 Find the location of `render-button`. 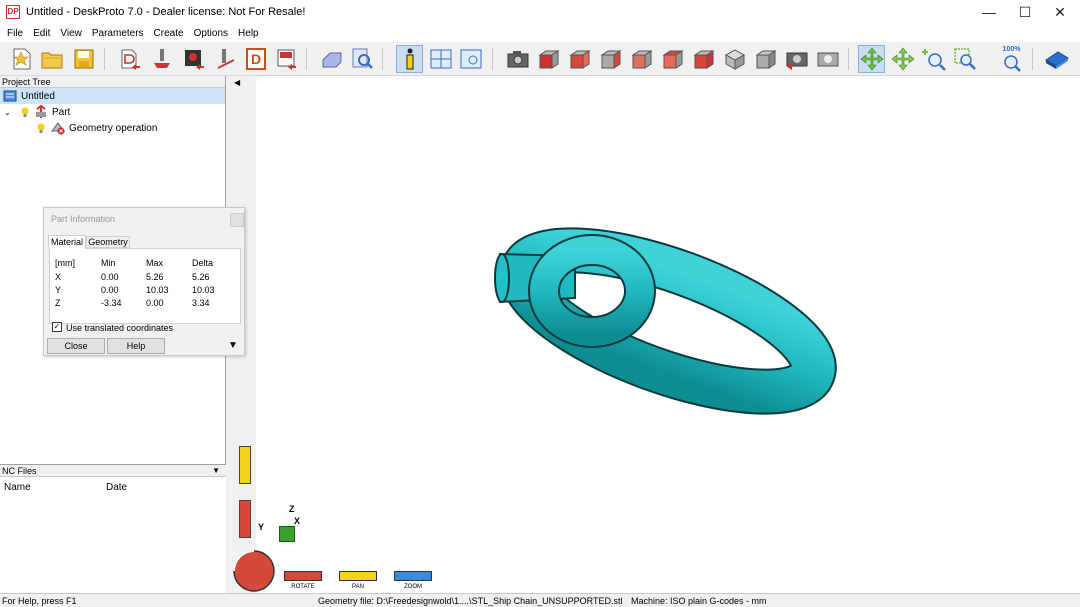

render-button is located at coordinates (796, 59).